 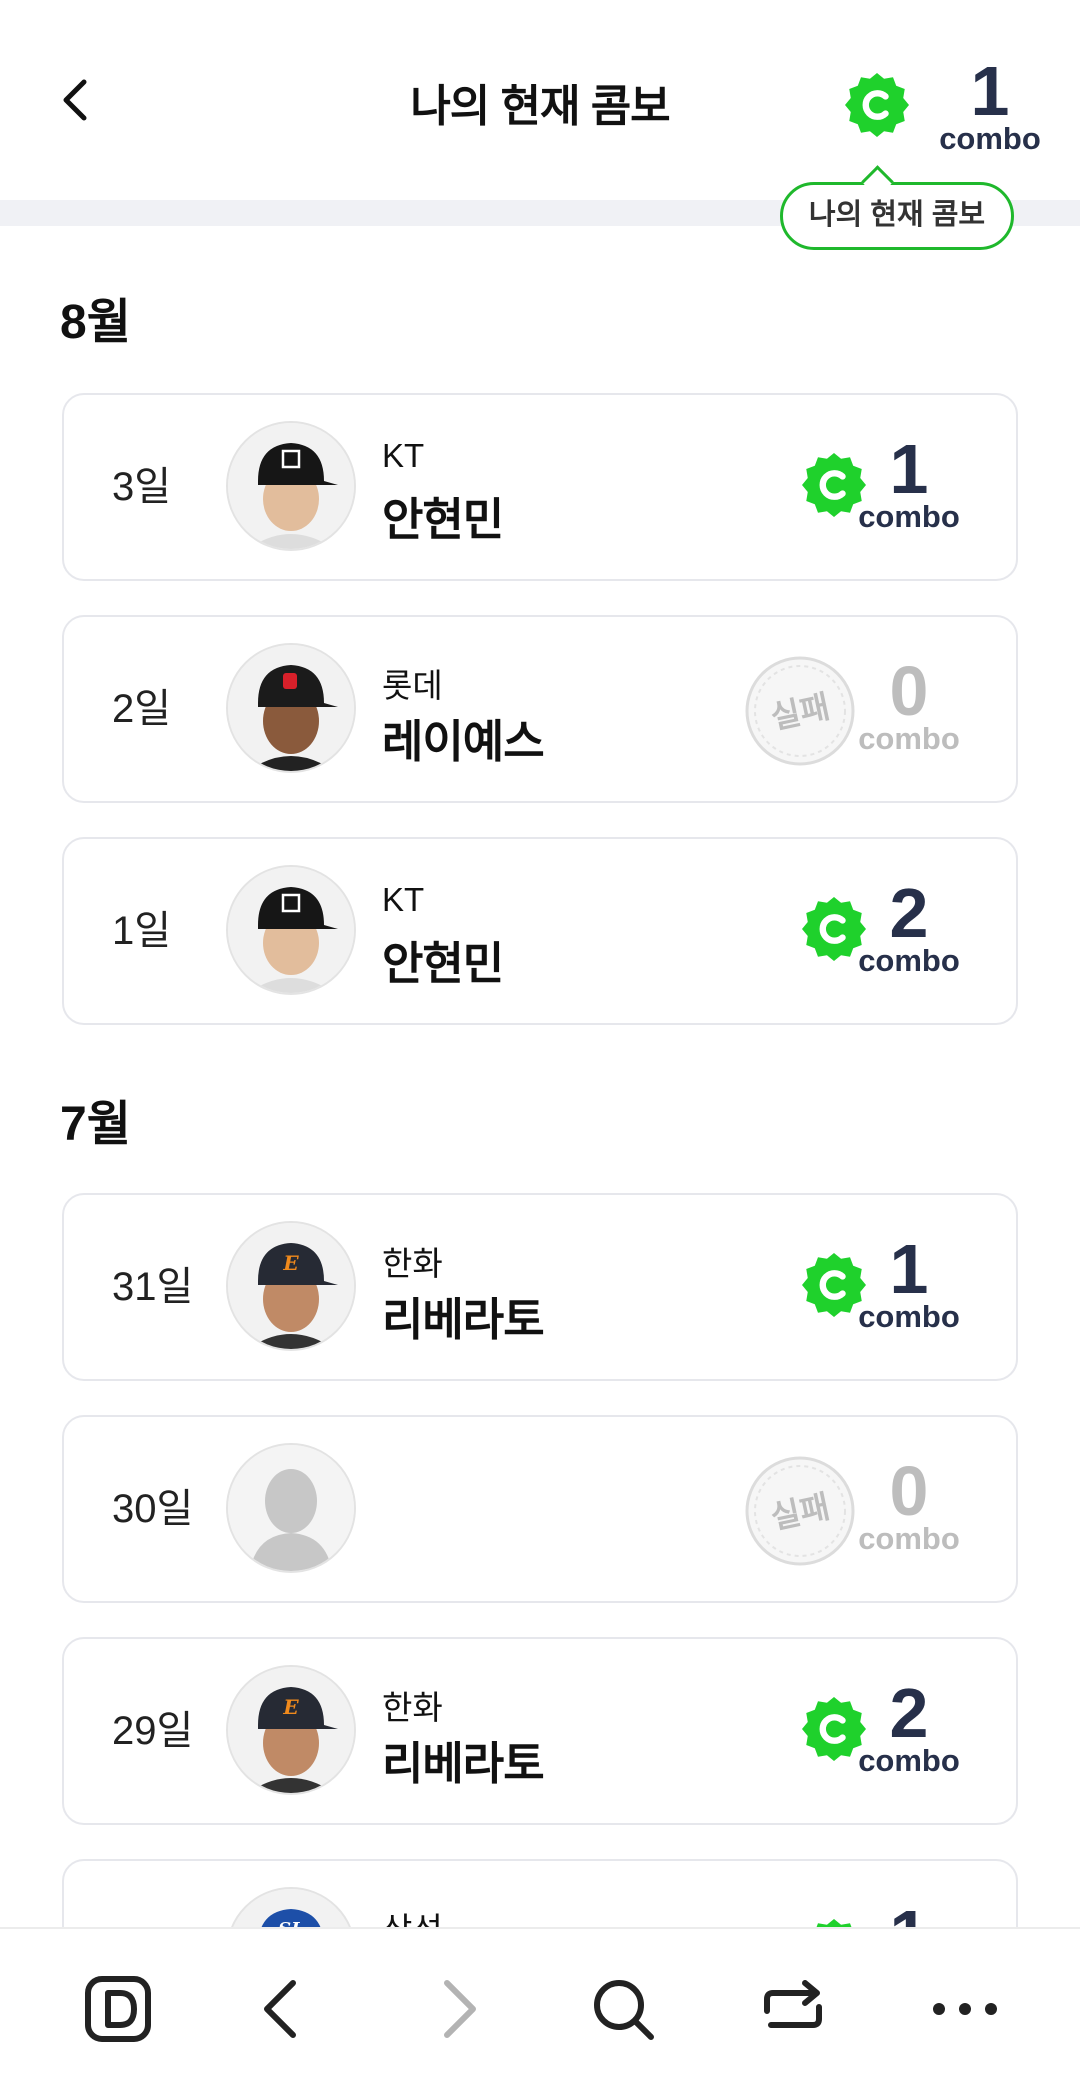 I want to click on day-label: 3일, so click(x=142, y=487).